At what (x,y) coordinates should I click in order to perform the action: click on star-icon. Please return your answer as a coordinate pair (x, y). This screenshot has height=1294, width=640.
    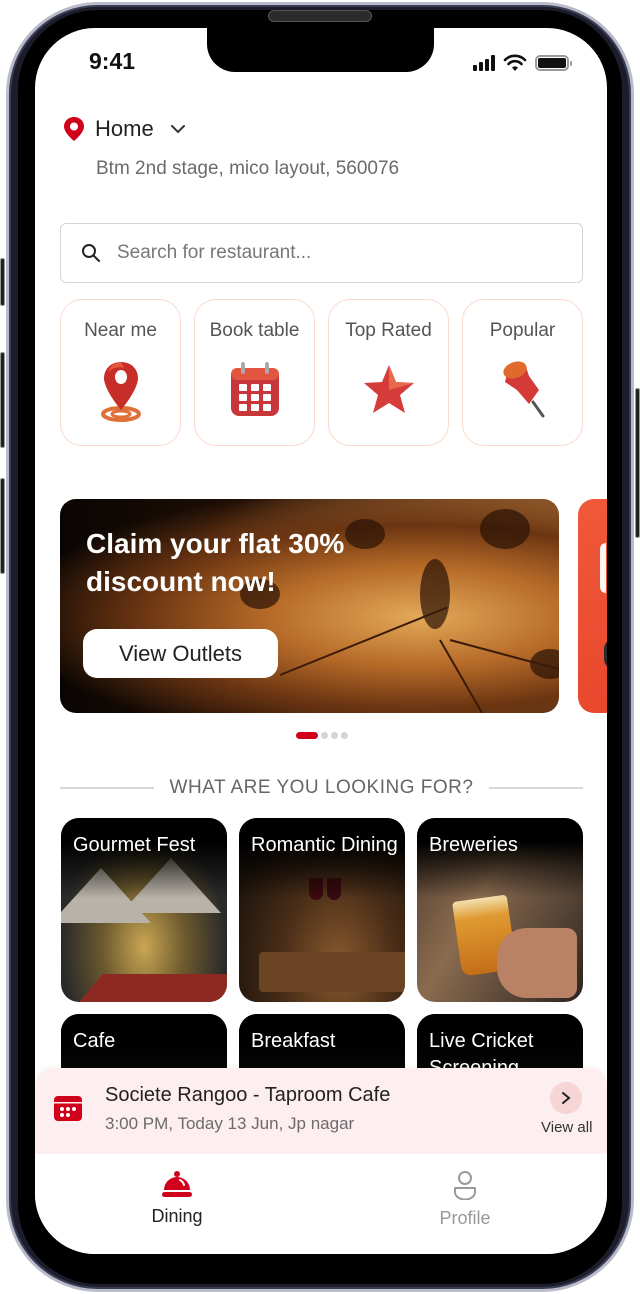
    Looking at the image, I should click on (389, 390).